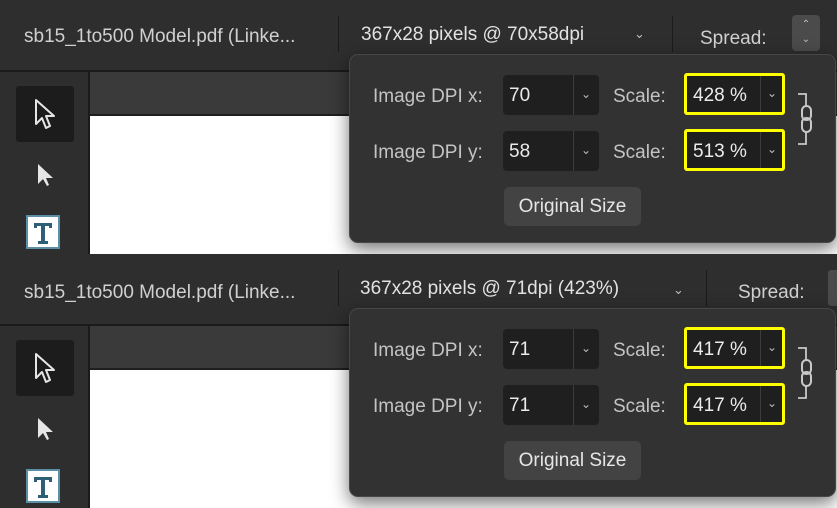 This screenshot has height=508, width=837. Describe the element at coordinates (489, 289) in the screenshot. I see `pixel-info-dropdown: 367x28 pixels @ 71dpi (423%)` at that location.